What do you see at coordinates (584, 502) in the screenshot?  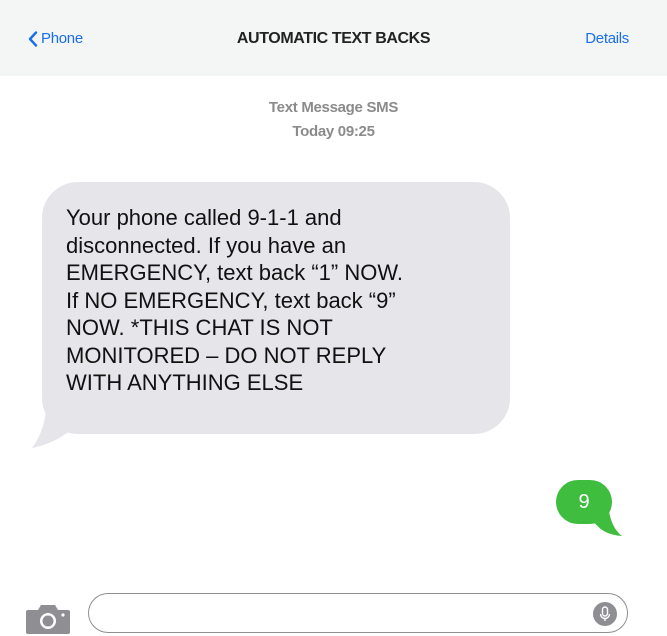 I see `outgoing-message-bubble: 9` at bounding box center [584, 502].